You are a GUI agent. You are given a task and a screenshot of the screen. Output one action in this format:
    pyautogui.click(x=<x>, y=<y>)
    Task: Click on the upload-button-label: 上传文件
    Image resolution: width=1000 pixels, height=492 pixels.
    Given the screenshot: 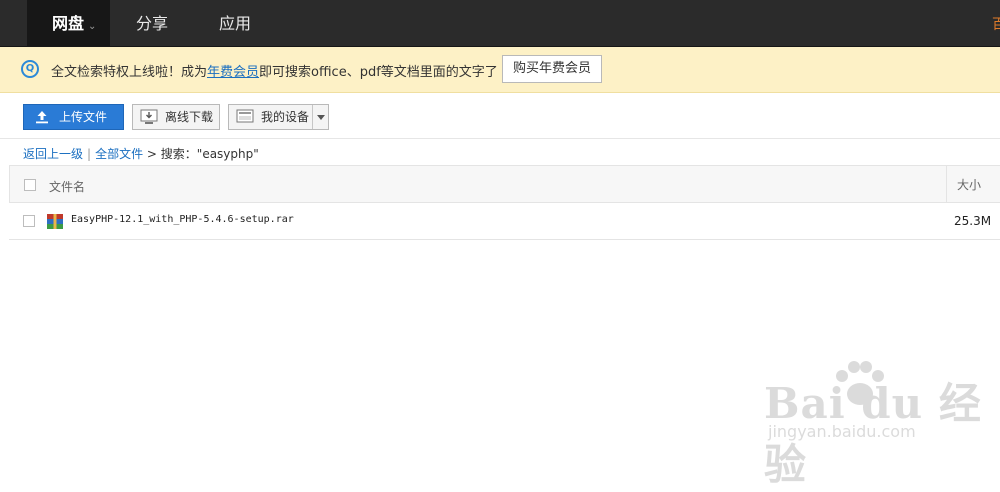 What is the action you would take?
    pyautogui.click(x=83, y=117)
    